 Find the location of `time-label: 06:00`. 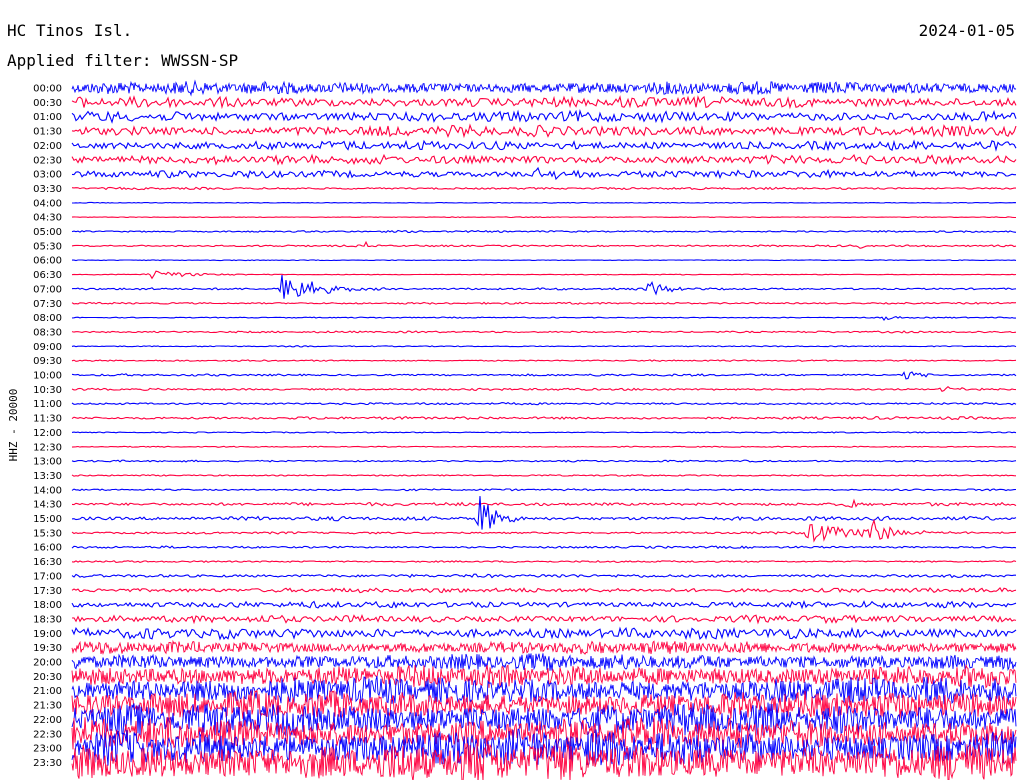

time-label: 06:00 is located at coordinates (47, 261).